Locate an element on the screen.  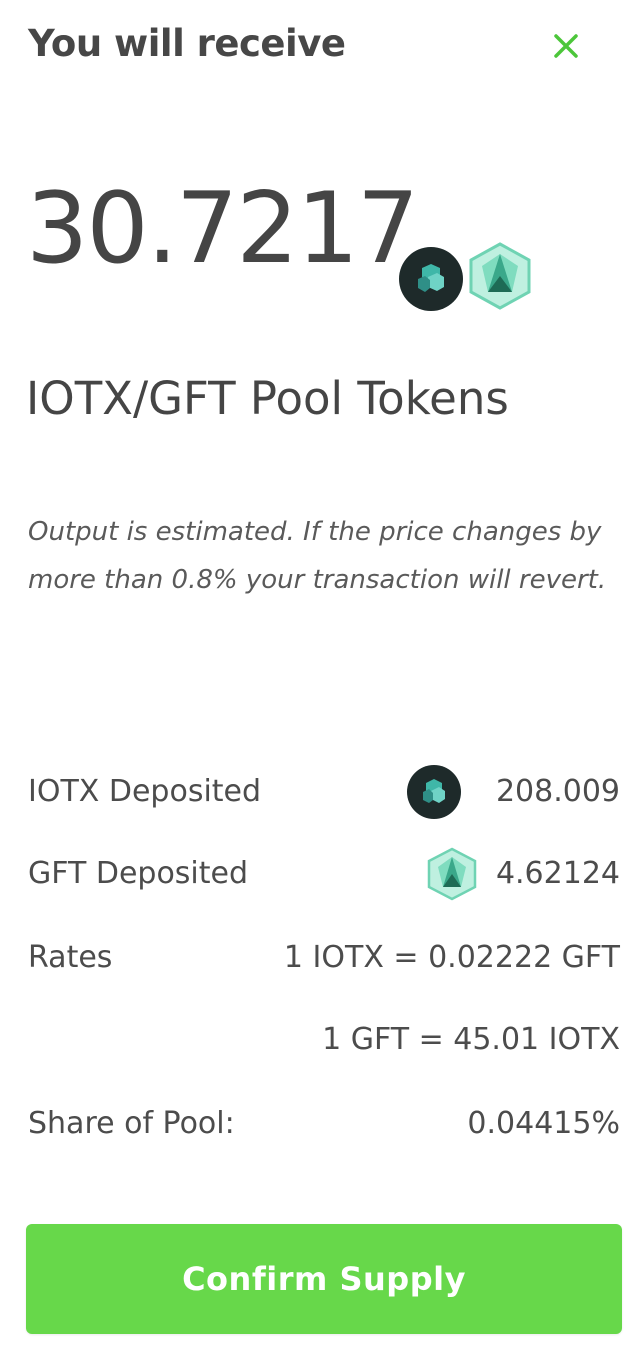
confirm-supply-button: Confirm Supply is located at coordinates (324, 1279).